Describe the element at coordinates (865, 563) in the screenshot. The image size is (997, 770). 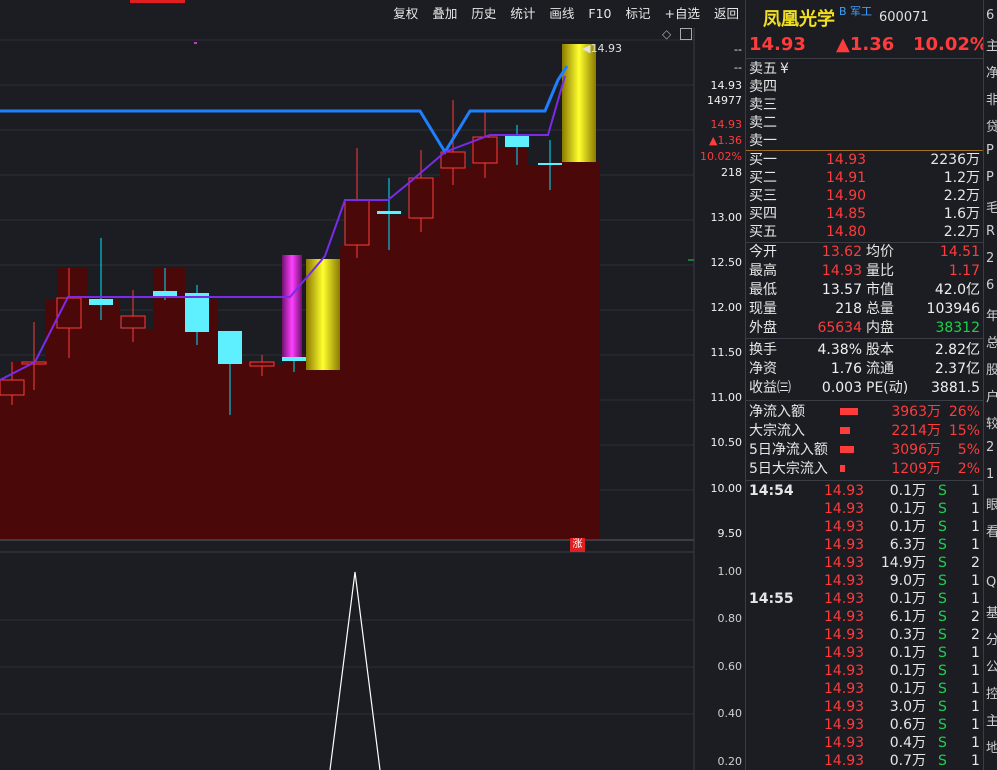
I see `tick-row: 14.93 14.9万 S 2` at that location.